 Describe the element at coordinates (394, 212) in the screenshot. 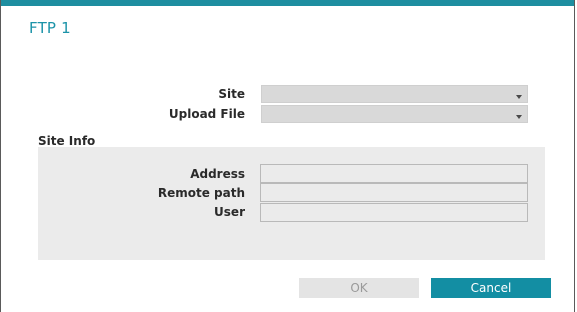

I see `user-field` at that location.